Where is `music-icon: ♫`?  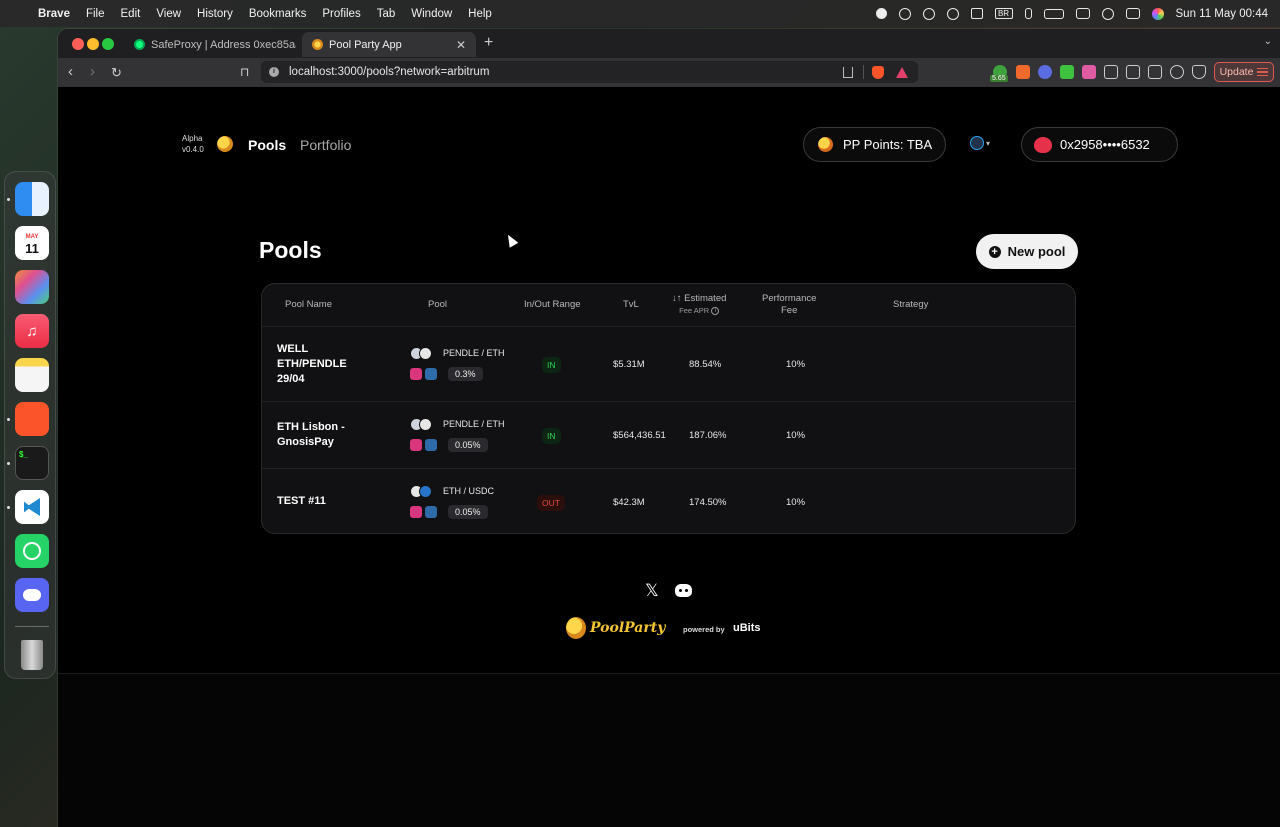 music-icon: ♫ is located at coordinates (32, 331).